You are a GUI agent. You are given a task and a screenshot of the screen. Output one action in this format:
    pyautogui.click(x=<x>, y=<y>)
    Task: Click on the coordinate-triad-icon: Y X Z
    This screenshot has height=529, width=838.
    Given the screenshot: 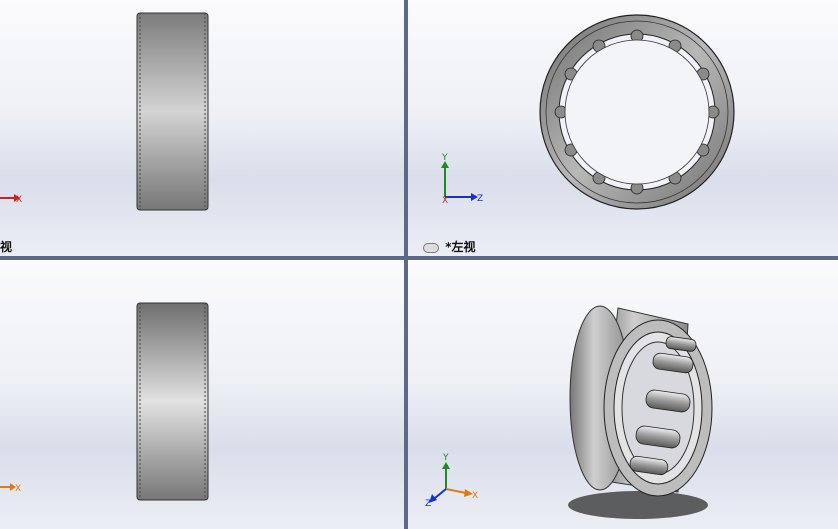 What is the action you would take?
    pyautogui.click(x=451, y=481)
    